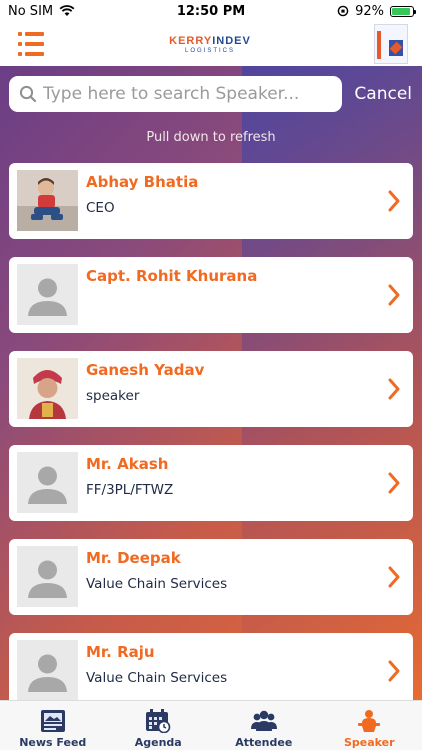 The image size is (422, 750). Describe the element at coordinates (369, 742) in the screenshot. I see `tab-label: Speaker` at that location.